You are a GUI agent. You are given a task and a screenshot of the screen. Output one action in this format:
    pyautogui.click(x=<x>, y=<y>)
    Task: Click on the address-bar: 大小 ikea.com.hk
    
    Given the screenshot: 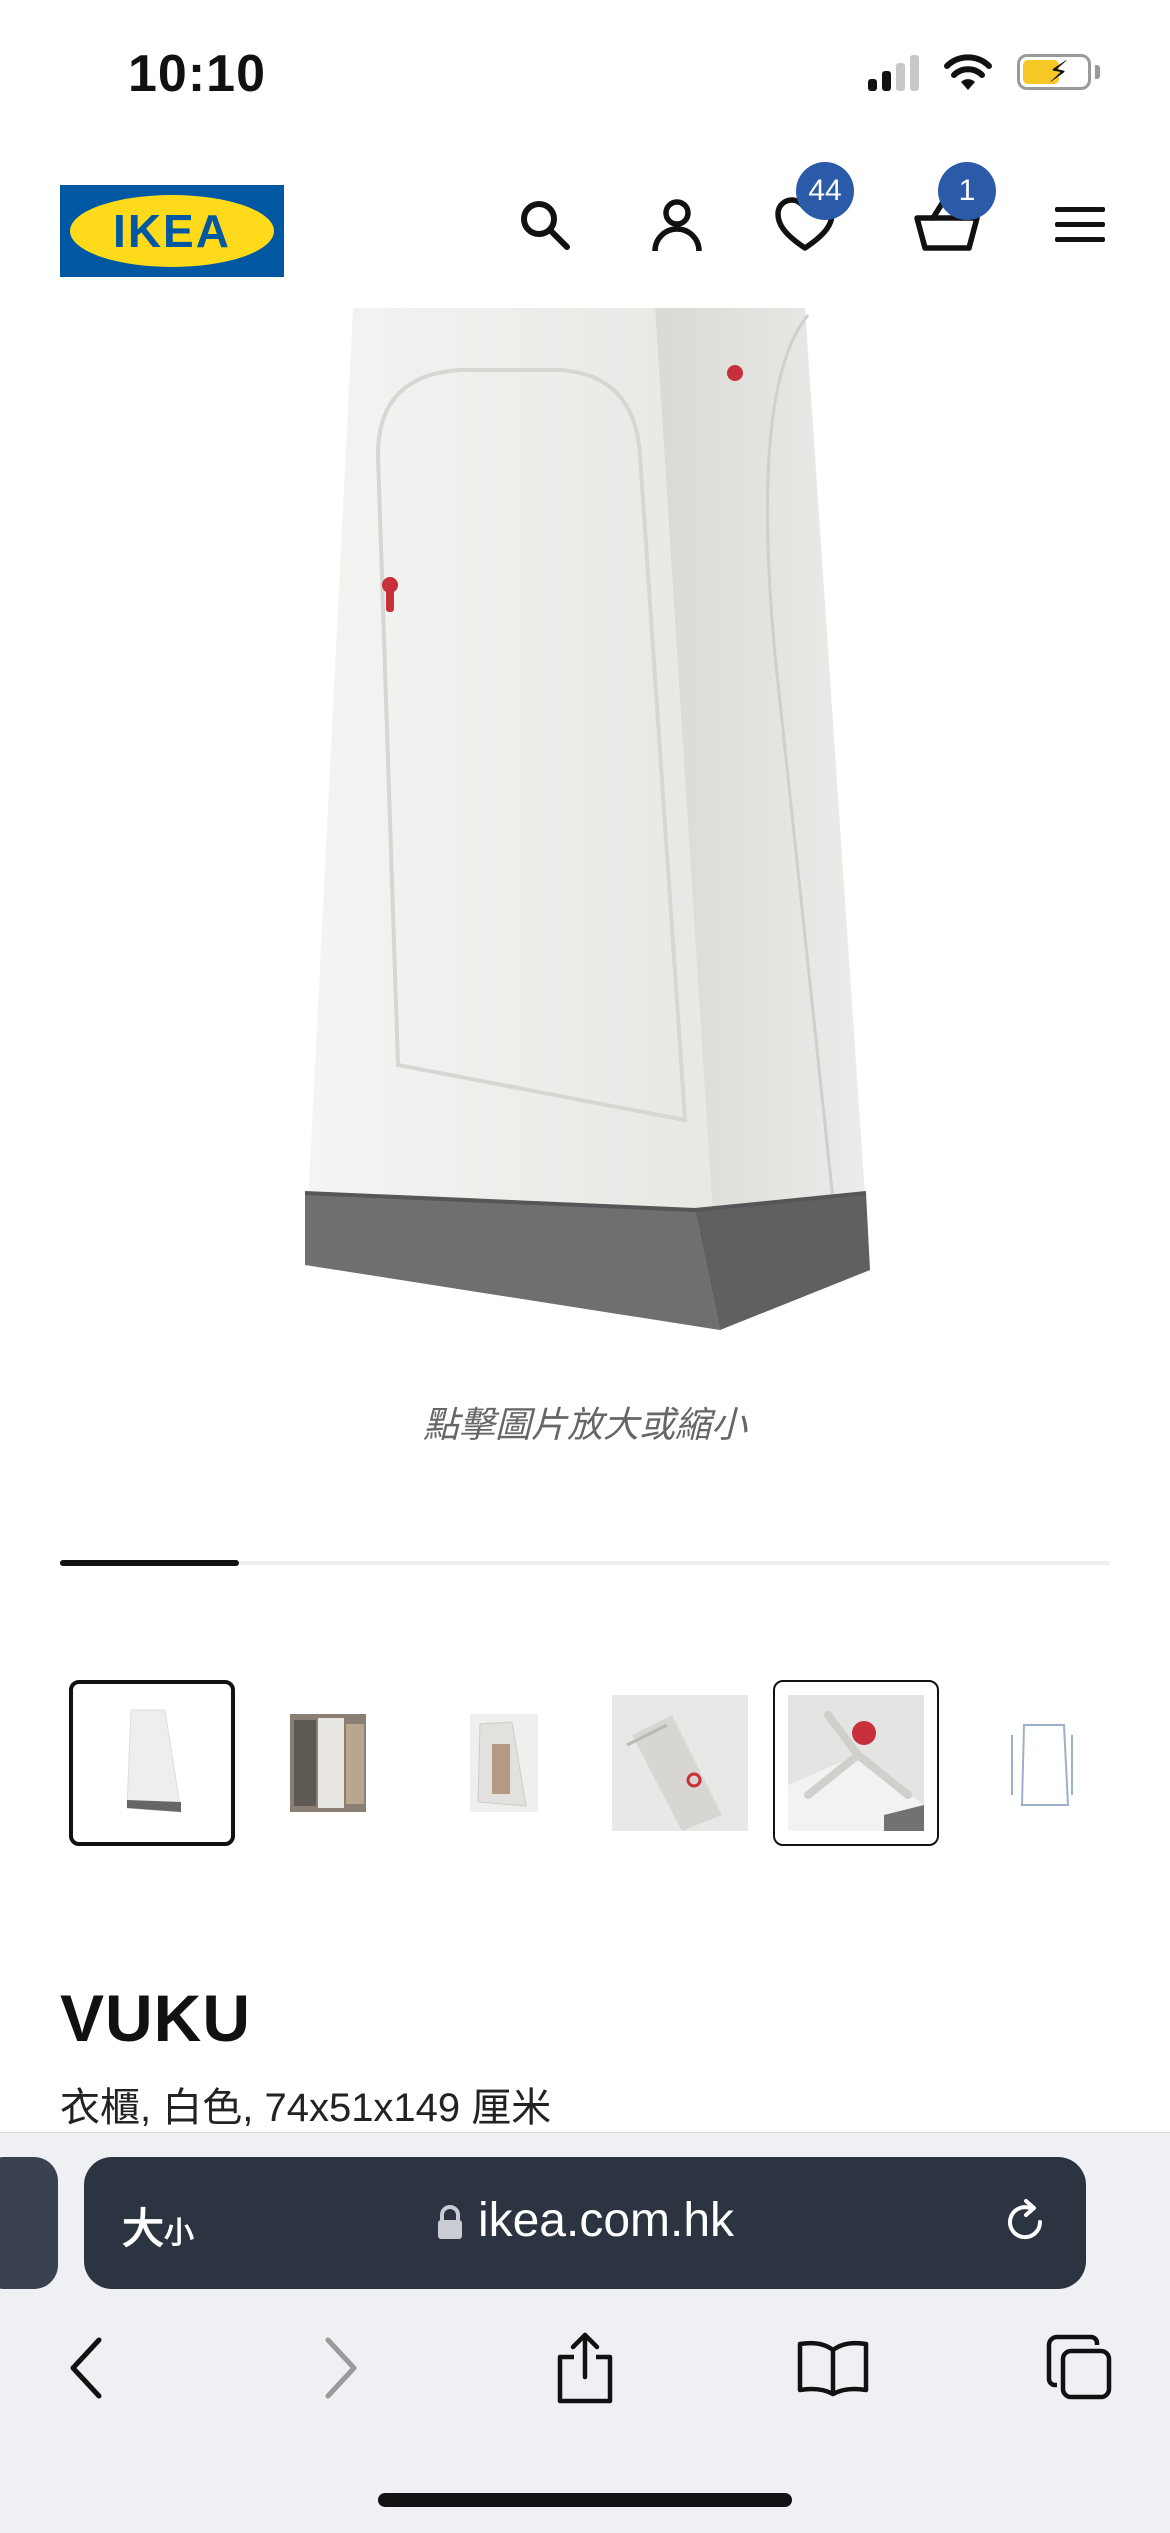 What is the action you would take?
    pyautogui.click(x=585, y=2223)
    